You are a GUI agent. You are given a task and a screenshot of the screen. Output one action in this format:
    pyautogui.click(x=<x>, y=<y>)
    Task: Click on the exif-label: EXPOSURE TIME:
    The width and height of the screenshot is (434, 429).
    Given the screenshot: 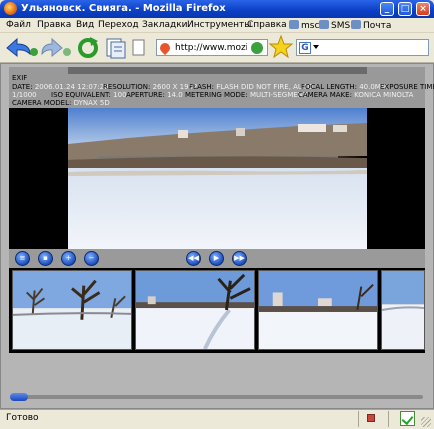 What is the action you would take?
    pyautogui.click(x=407, y=87)
    